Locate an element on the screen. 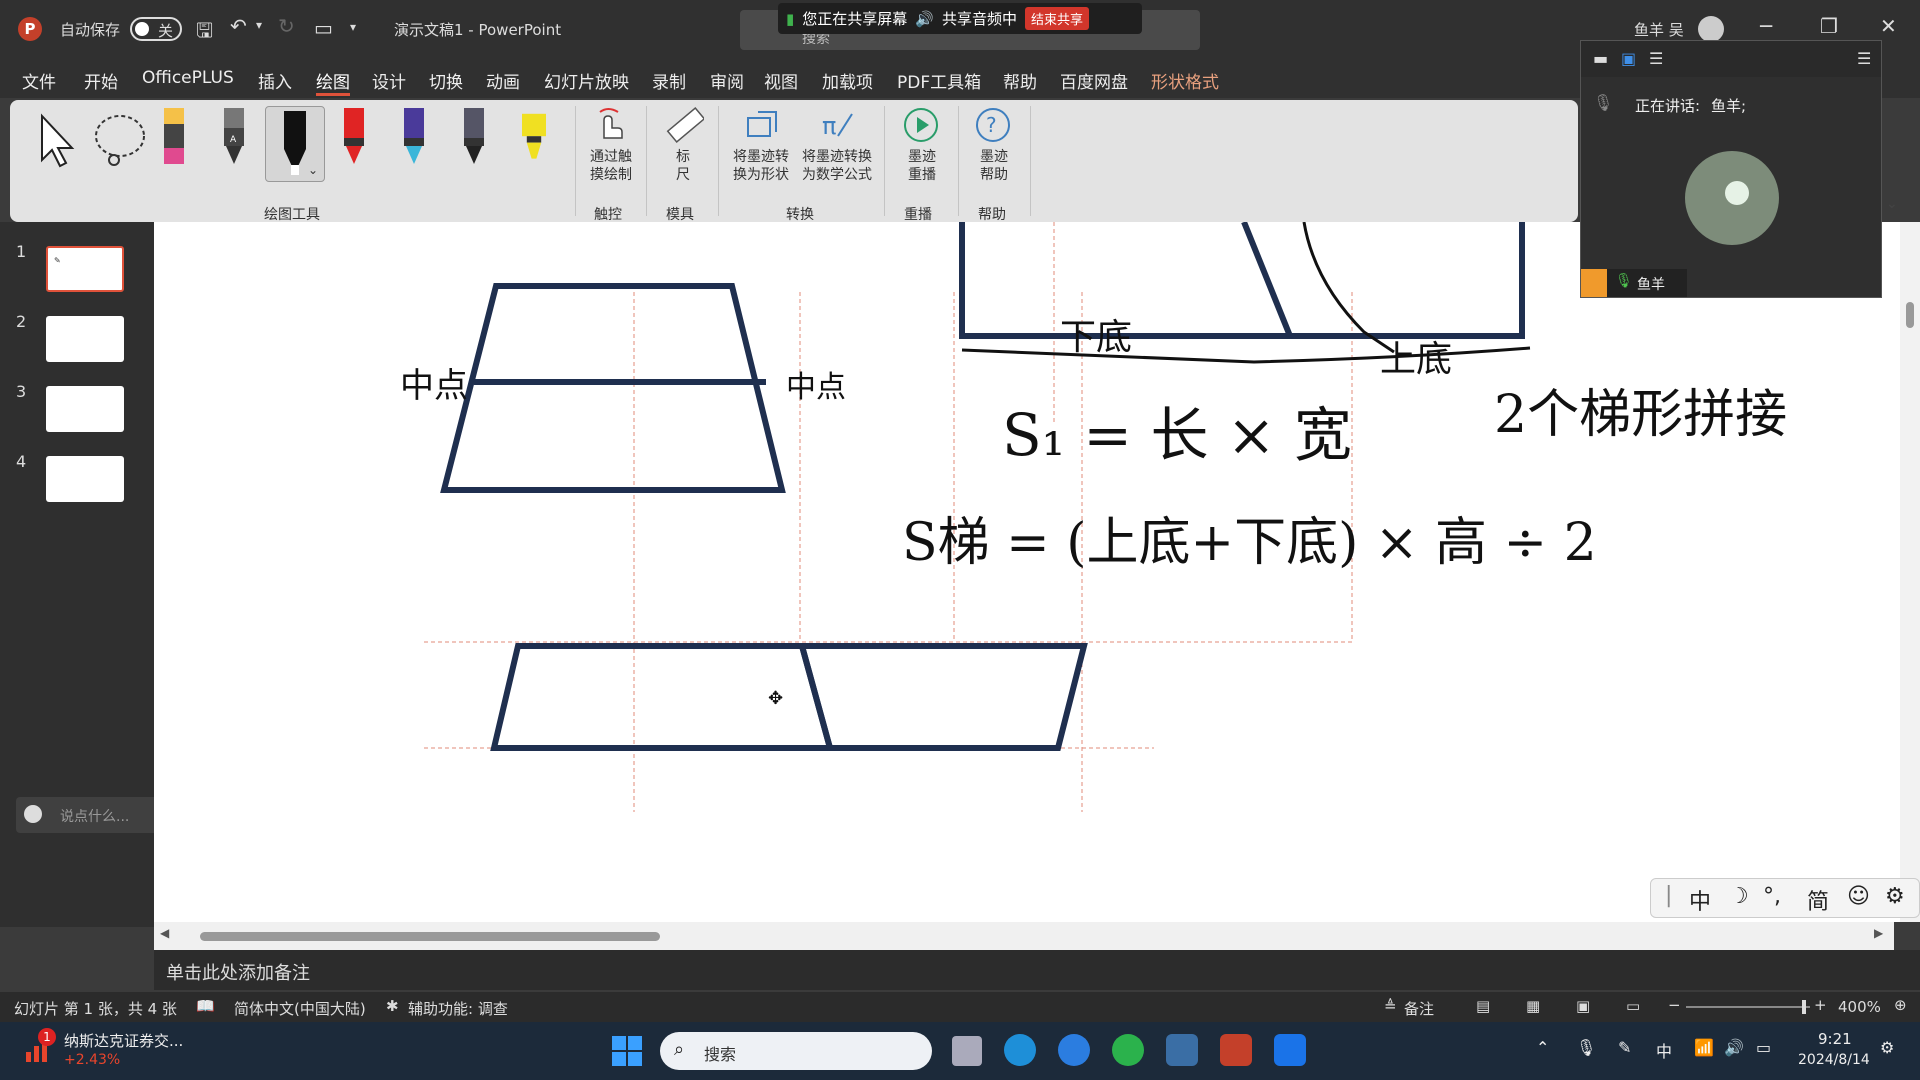 Image resolution: width=1920 pixels, height=1080 pixels. tab-slideshow: 幻灯片放映 is located at coordinates (586, 80).